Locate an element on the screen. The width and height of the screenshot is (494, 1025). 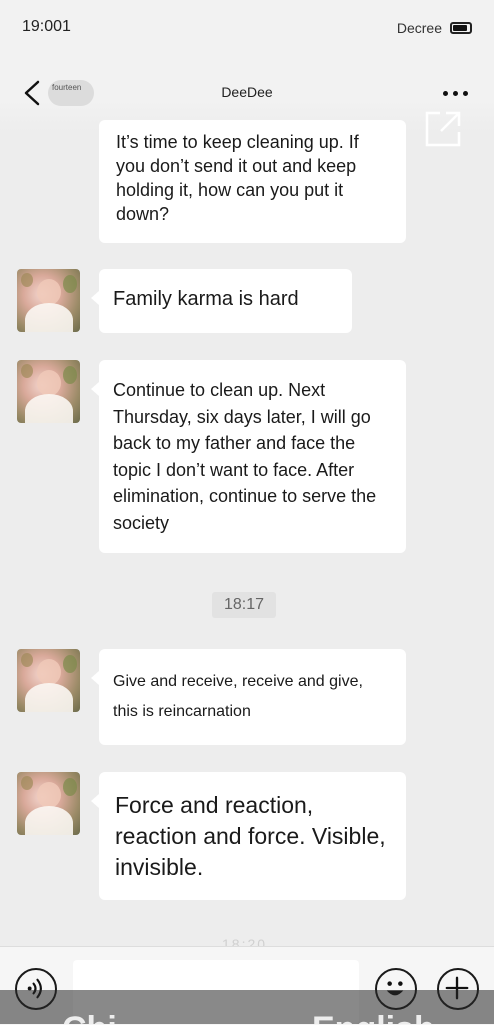
message-bubble: Family karma is hard is located at coordinates (221, 301).